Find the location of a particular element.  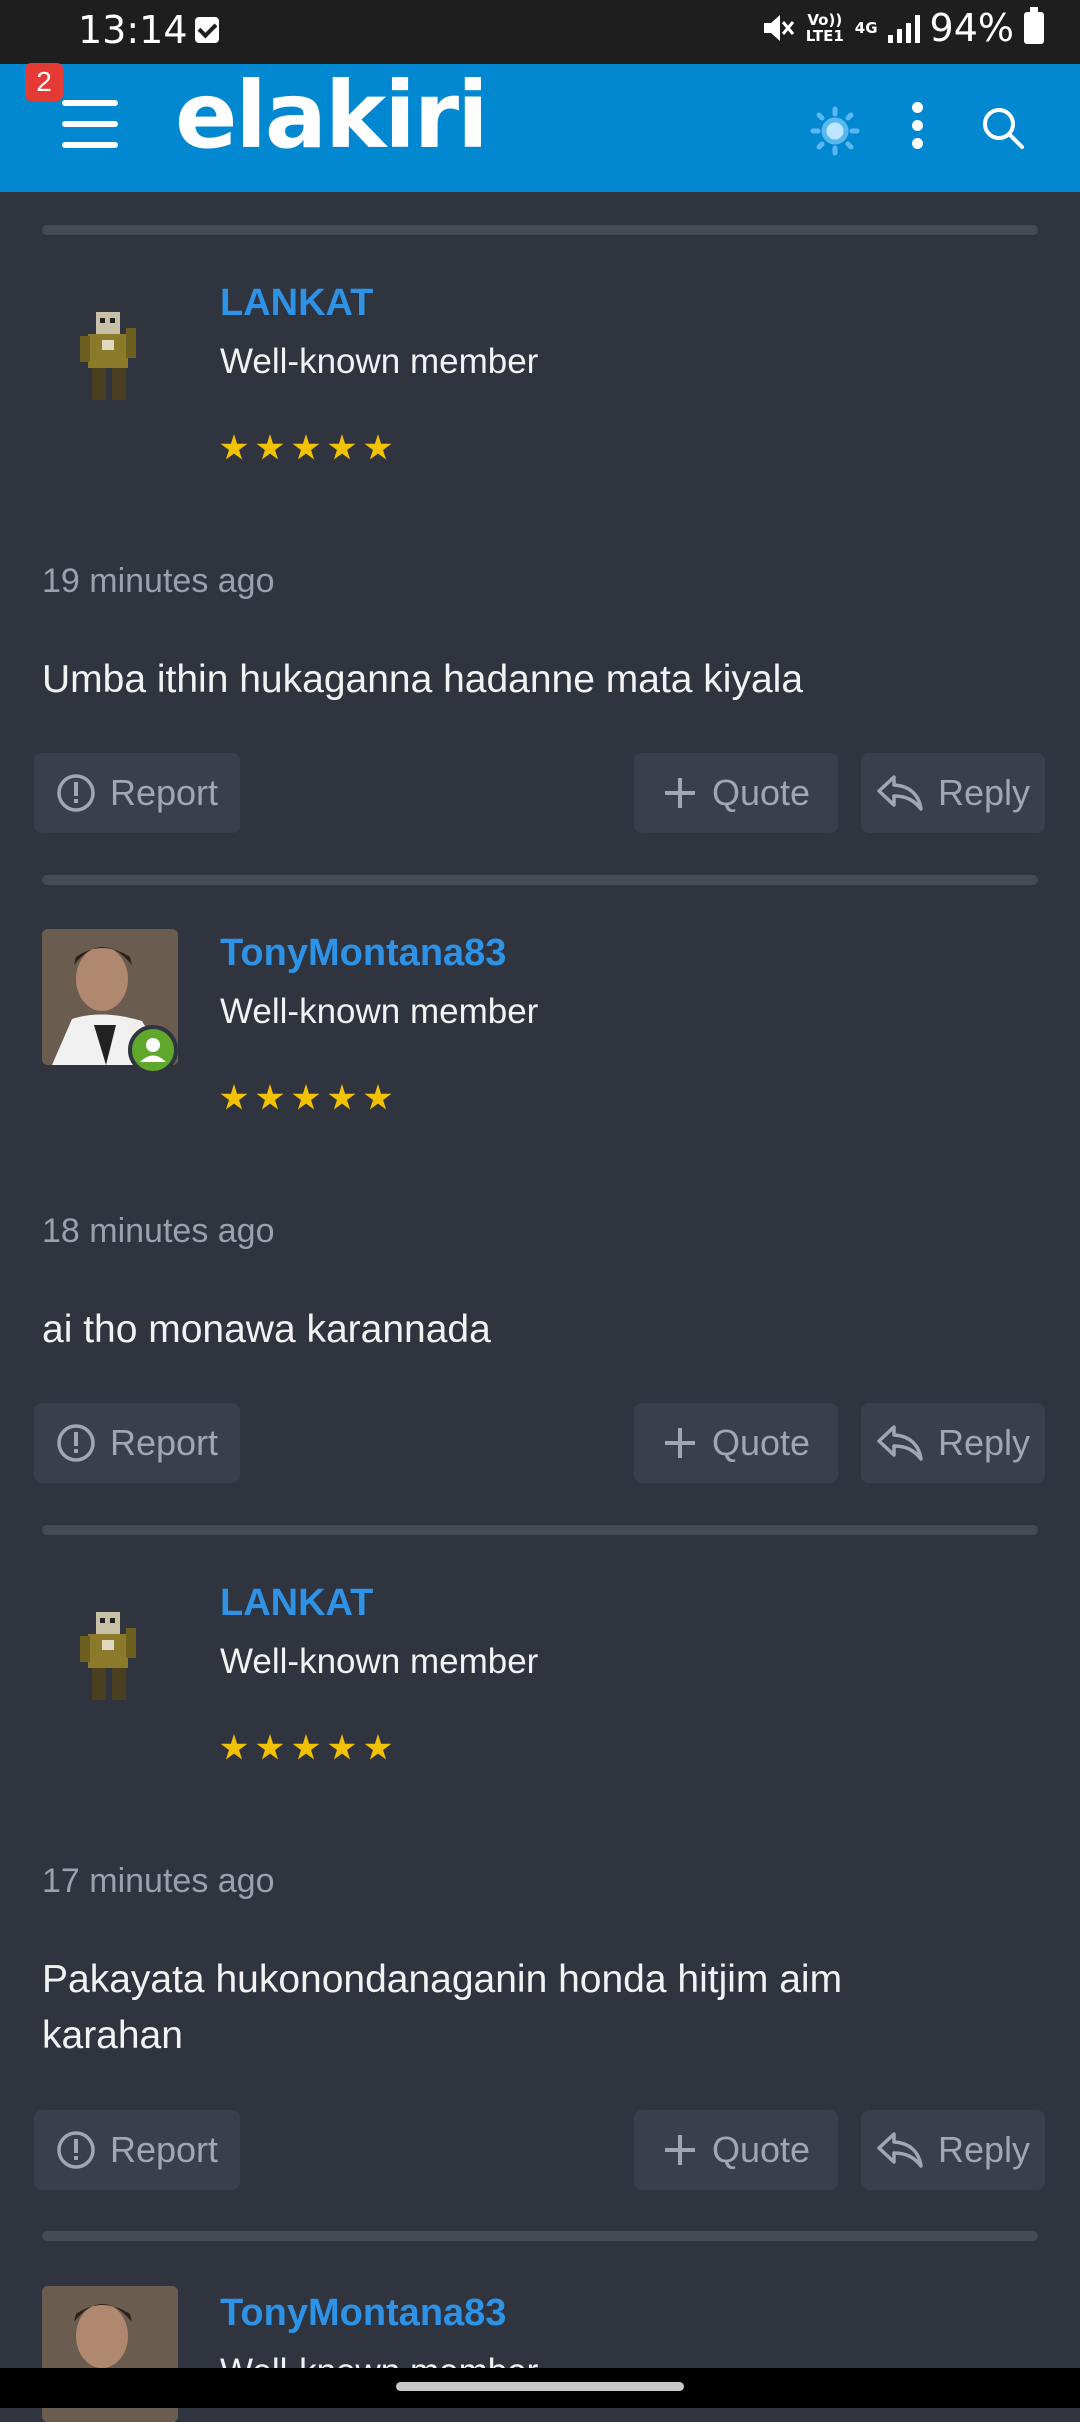

post-content: Umba ithin hukaganna hadanne mata kiyala is located at coordinates (423, 679).